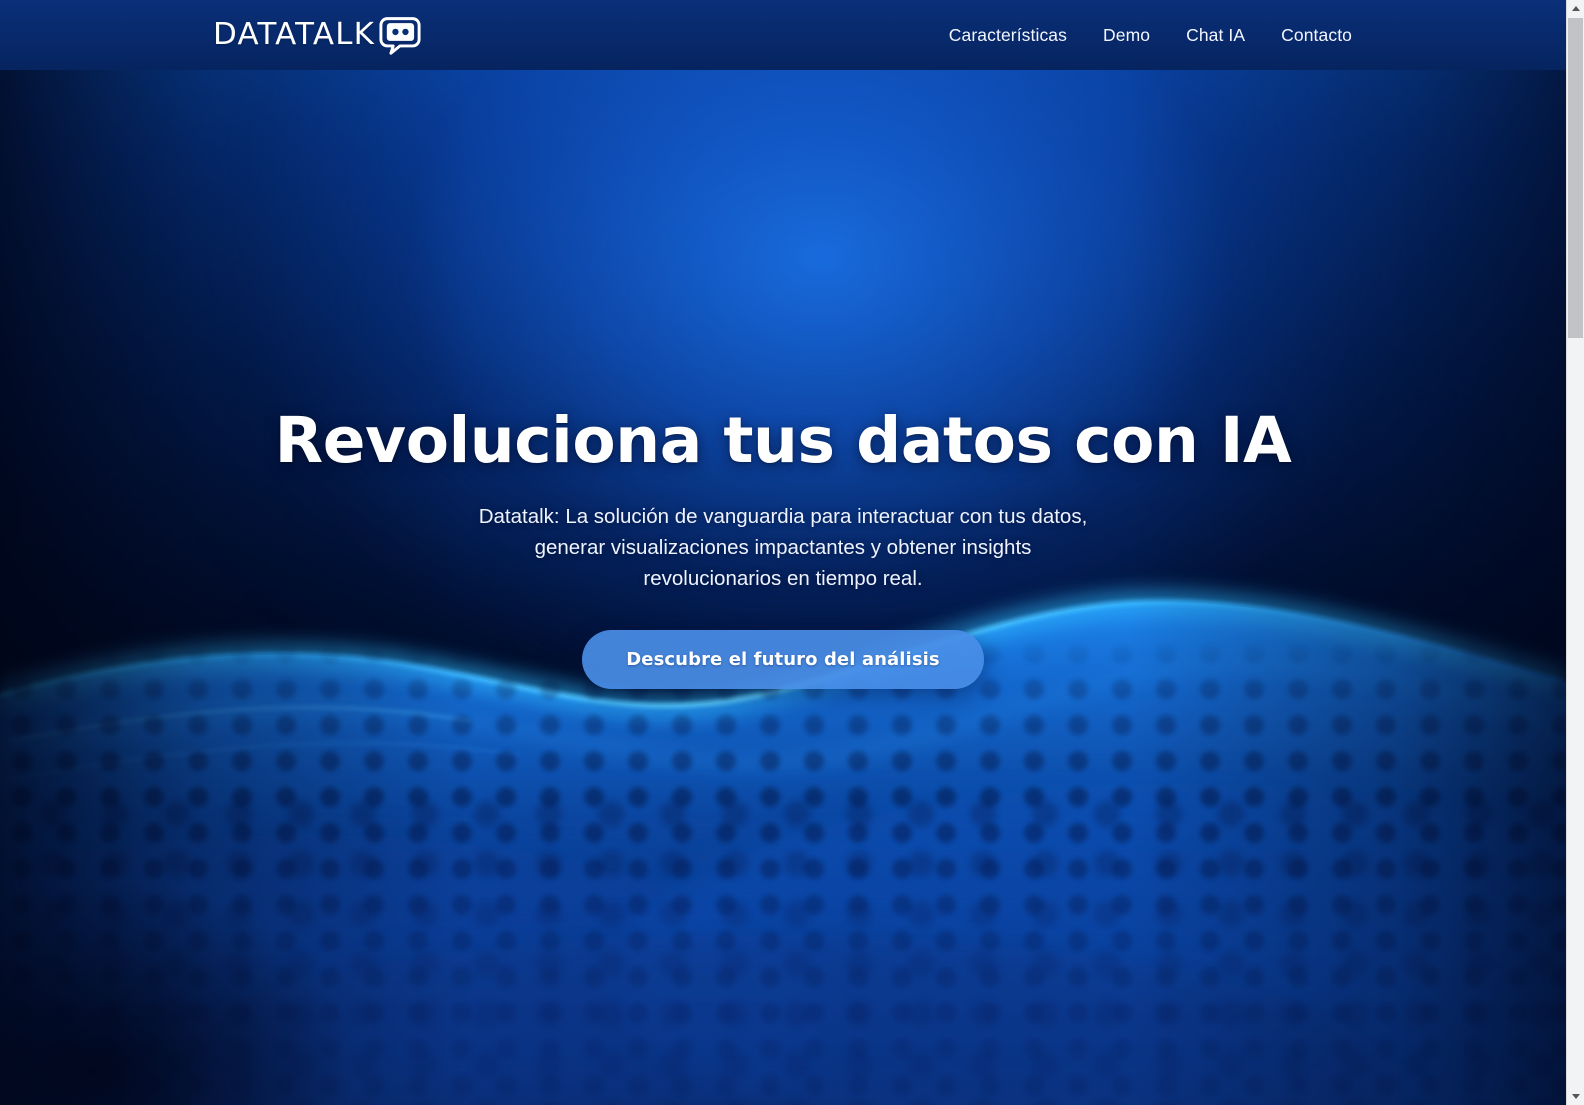  I want to click on brand-logo: DATATALK, so click(317, 35).